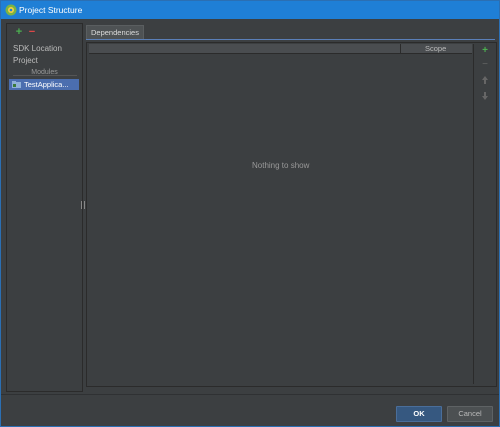 This screenshot has width=500, height=427. What do you see at coordinates (51, 10) in the screenshot?
I see `window-title: Project Structure` at bounding box center [51, 10].